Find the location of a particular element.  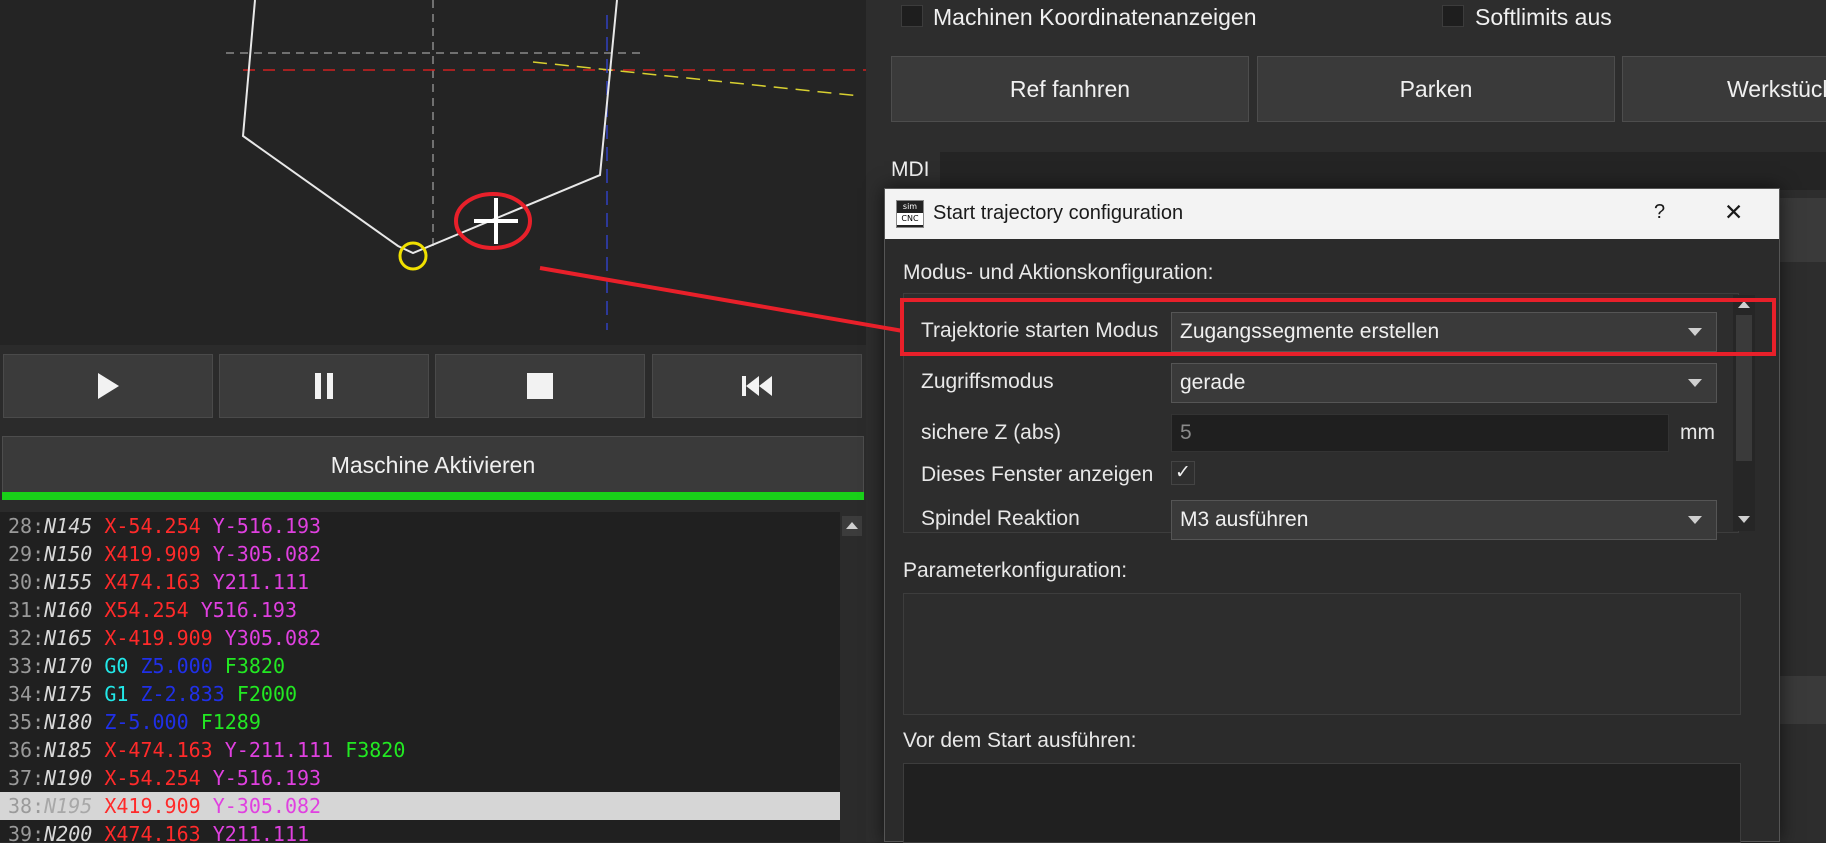

scroll-up-button is located at coordinates (852, 526).